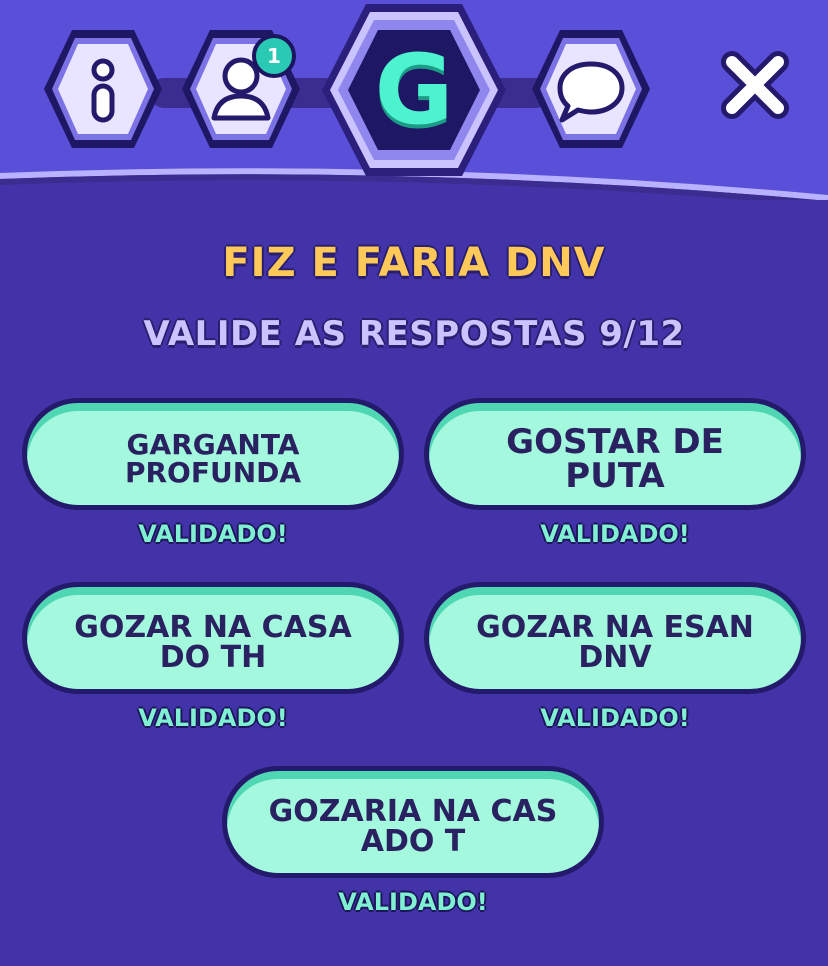 This screenshot has height=966, width=828. I want to click on tab-chat, so click(591, 89).